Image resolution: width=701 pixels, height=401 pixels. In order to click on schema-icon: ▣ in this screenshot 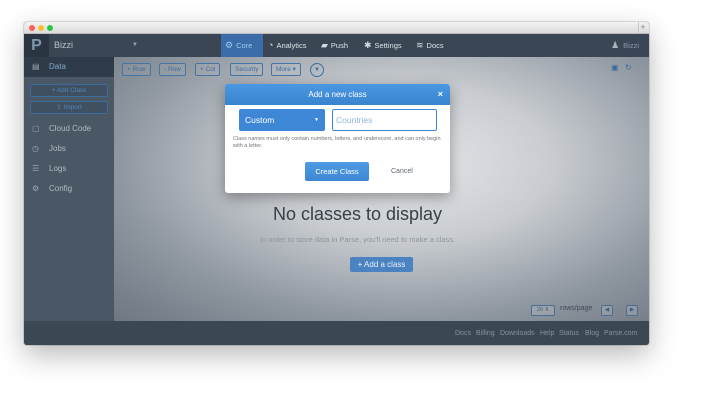, I will do `click(615, 67)`.